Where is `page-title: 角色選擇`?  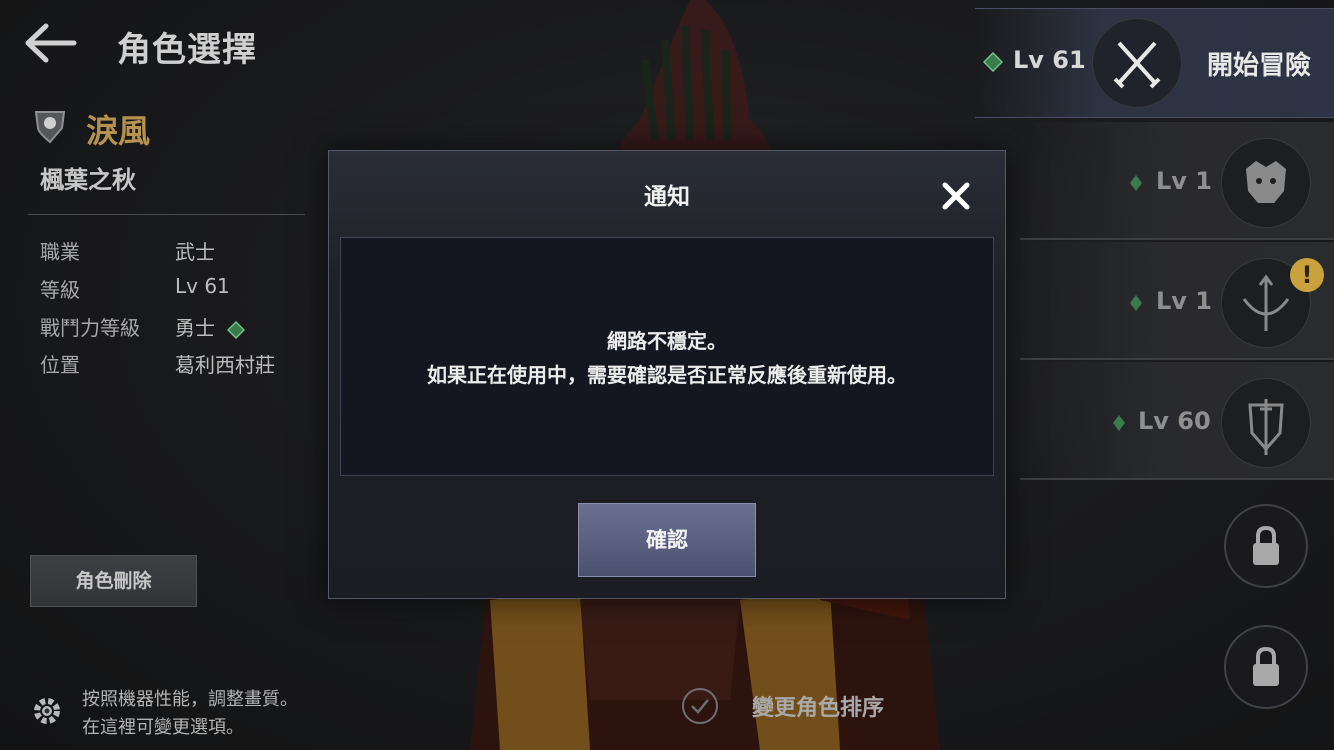 page-title: 角色選擇 is located at coordinates (187, 50).